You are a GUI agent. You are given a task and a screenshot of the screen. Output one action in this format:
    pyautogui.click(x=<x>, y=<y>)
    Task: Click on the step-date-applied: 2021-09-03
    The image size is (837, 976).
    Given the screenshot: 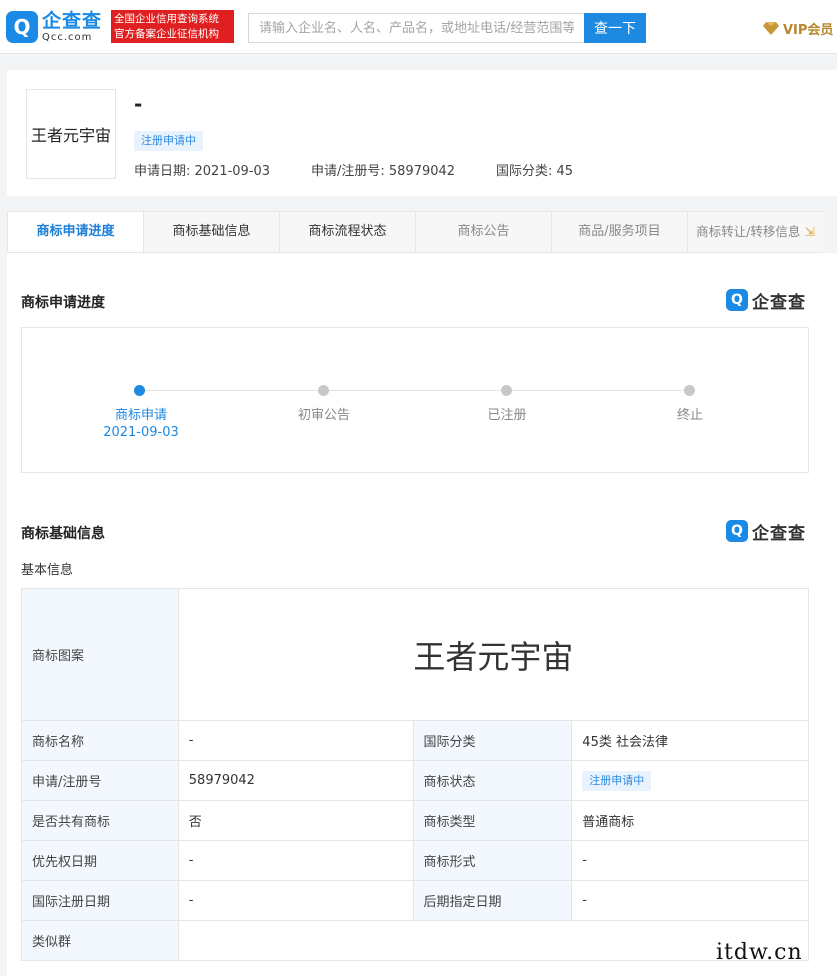 What is the action you would take?
    pyautogui.click(x=141, y=432)
    